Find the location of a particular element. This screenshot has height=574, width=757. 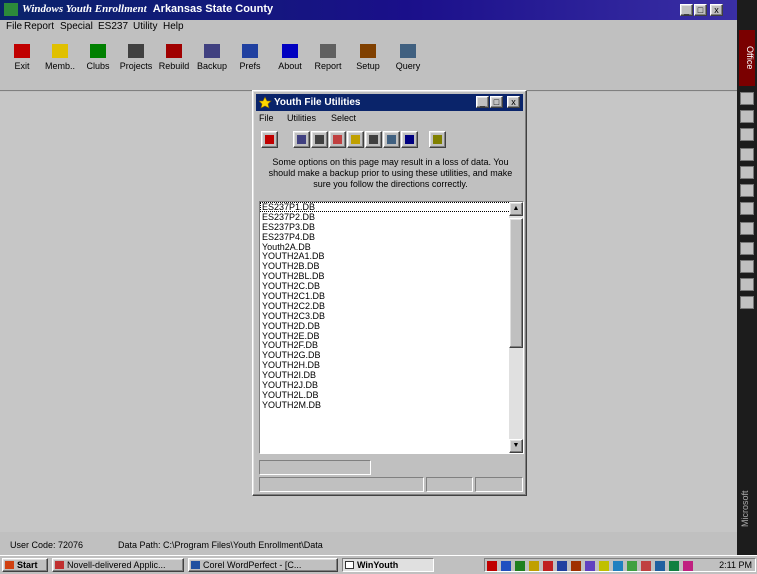

file-list-item: YOUTH2C3.DB is located at coordinates (391, 316).